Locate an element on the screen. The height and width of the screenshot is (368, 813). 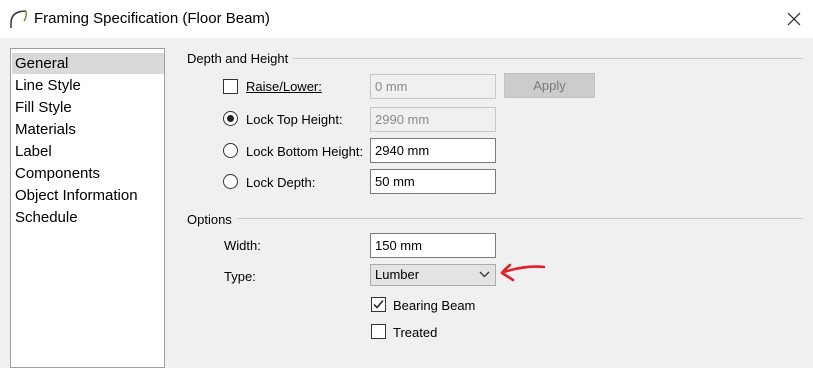
sidebar-item-materials: Materials is located at coordinates (88, 129).